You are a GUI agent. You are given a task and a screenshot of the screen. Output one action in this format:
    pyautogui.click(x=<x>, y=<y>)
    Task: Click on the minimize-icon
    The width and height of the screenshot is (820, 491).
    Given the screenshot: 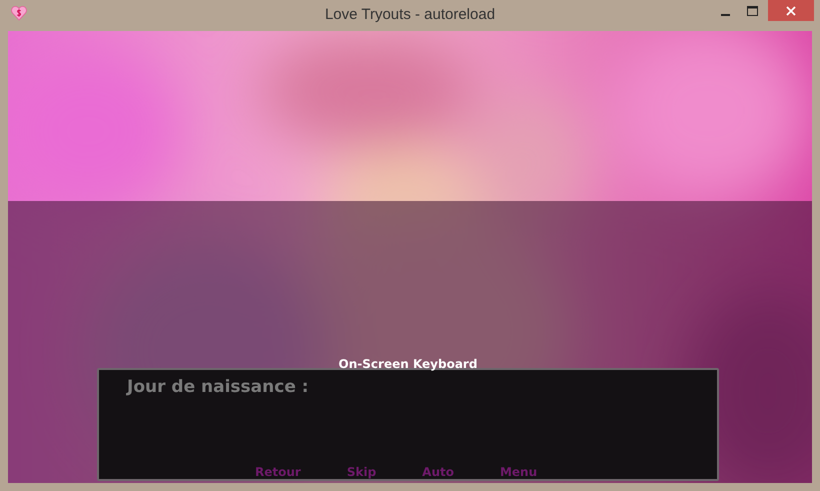 What is the action you would take?
    pyautogui.click(x=725, y=15)
    